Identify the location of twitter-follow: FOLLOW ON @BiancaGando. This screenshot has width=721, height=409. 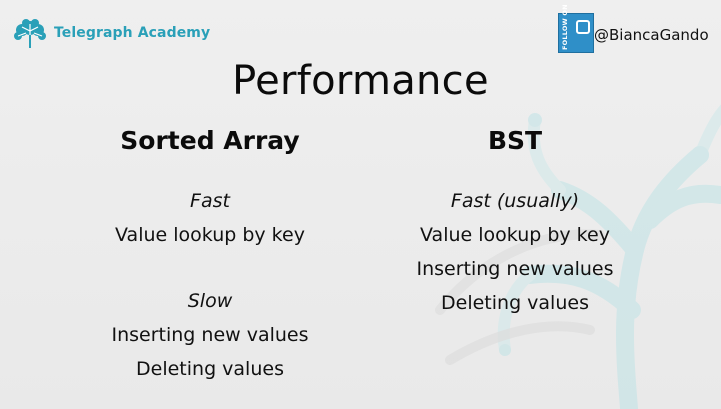
(633, 28).